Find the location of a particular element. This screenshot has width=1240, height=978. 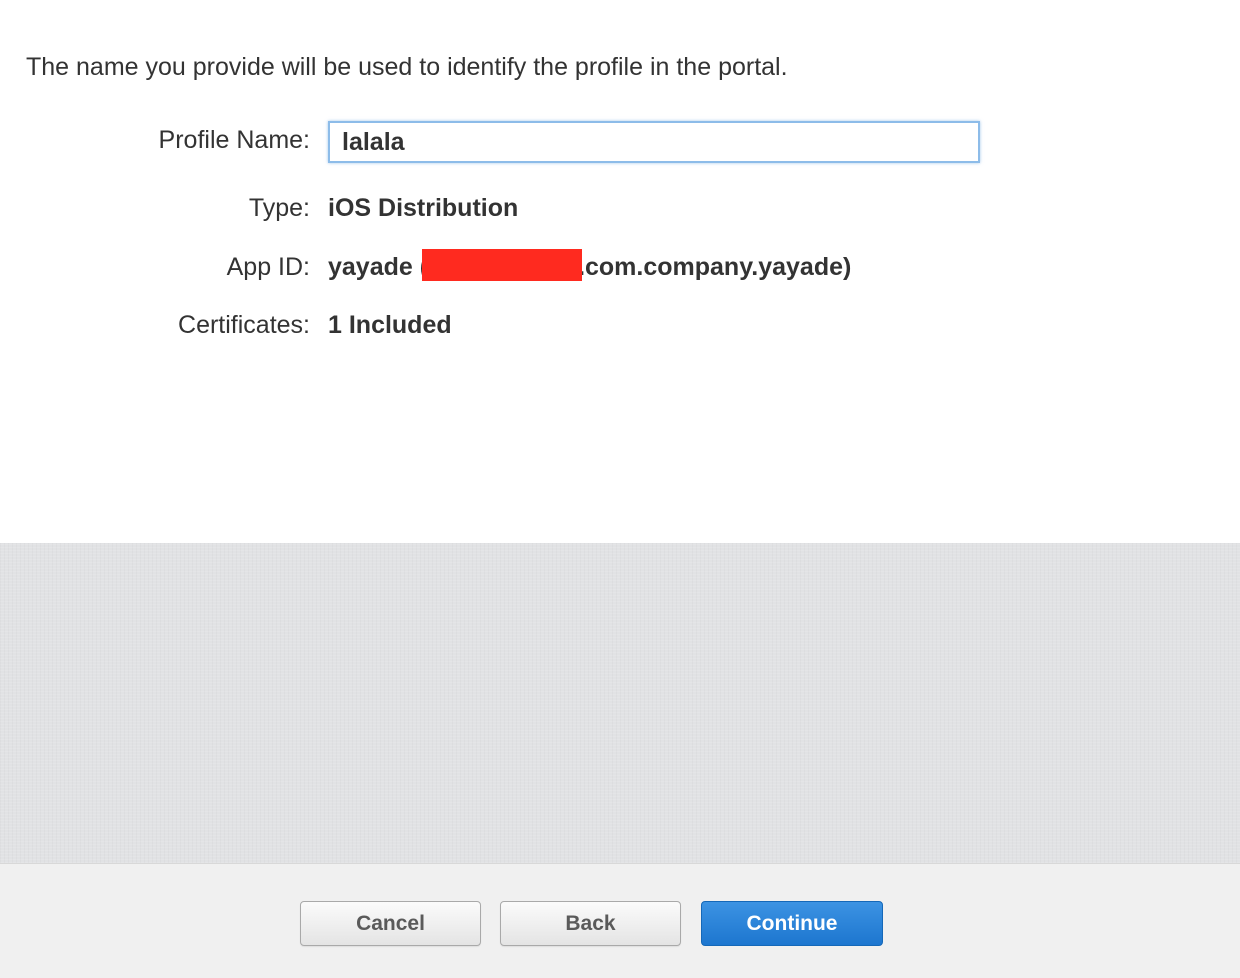

profile-name-label: Profile Name: is located at coordinates (234, 140).